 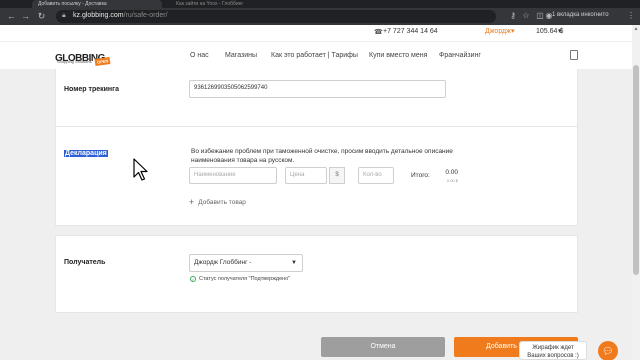 I want to click on address-bar: 🔒︎ kz.globbing.com/ru/safe-order/, so click(x=276, y=16).